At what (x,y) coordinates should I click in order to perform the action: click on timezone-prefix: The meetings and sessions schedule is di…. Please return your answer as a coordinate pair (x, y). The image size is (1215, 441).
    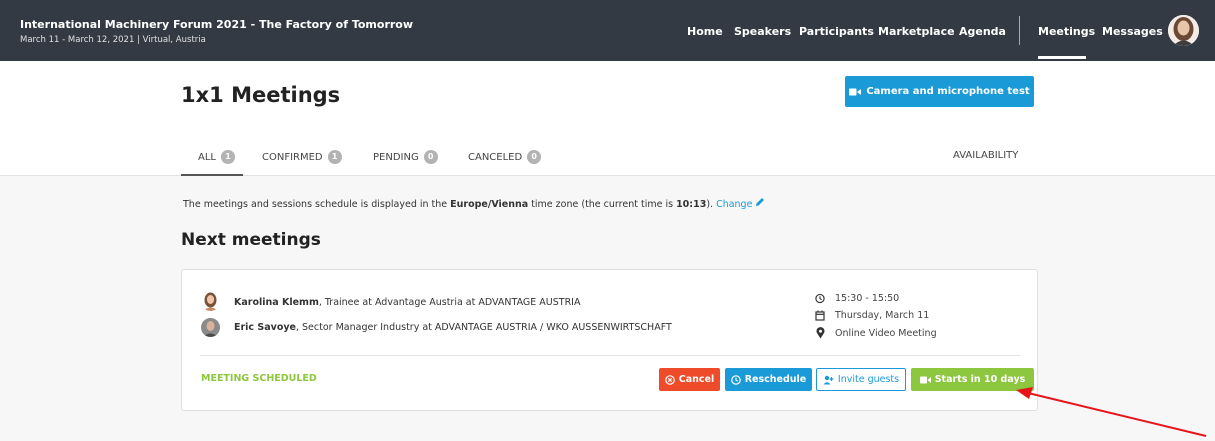
    Looking at the image, I should click on (317, 204).